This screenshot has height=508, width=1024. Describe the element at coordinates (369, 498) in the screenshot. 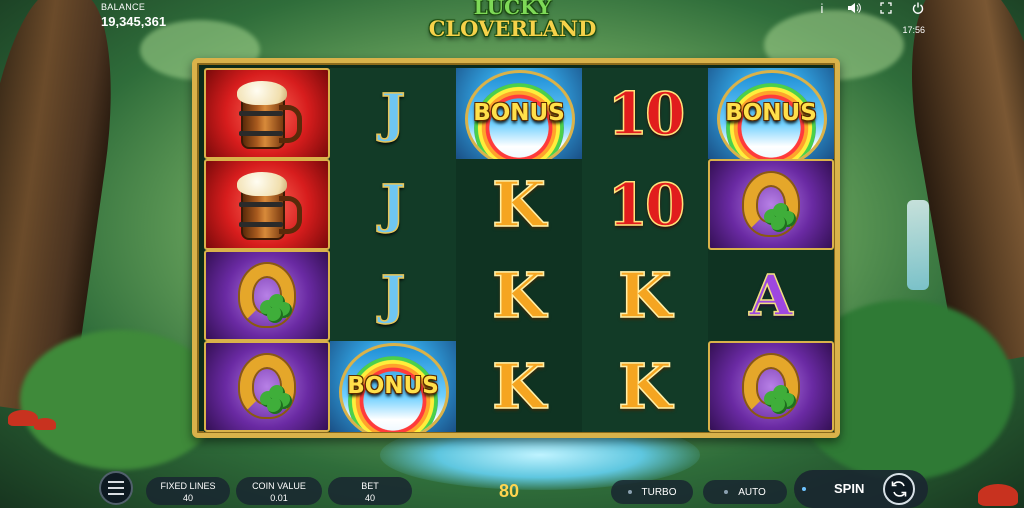

I see `bet-value: 40` at that location.